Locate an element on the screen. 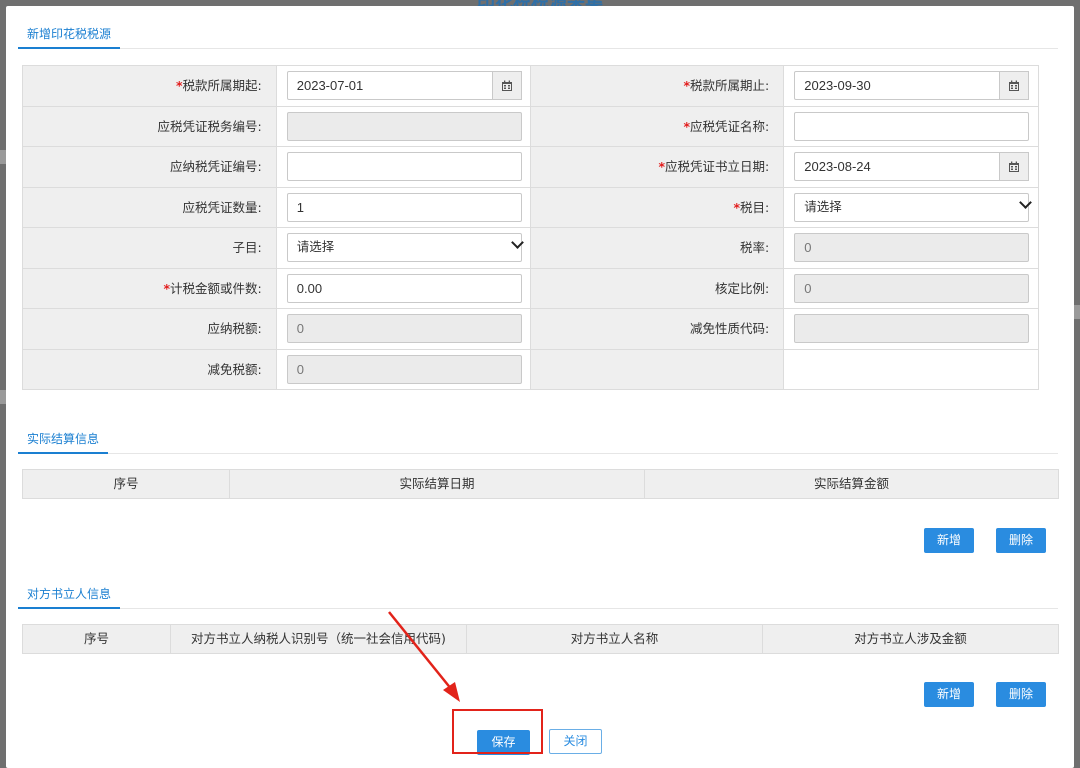 The image size is (1080, 768). field-label-text: 计税金额或件数: is located at coordinates (216, 288).